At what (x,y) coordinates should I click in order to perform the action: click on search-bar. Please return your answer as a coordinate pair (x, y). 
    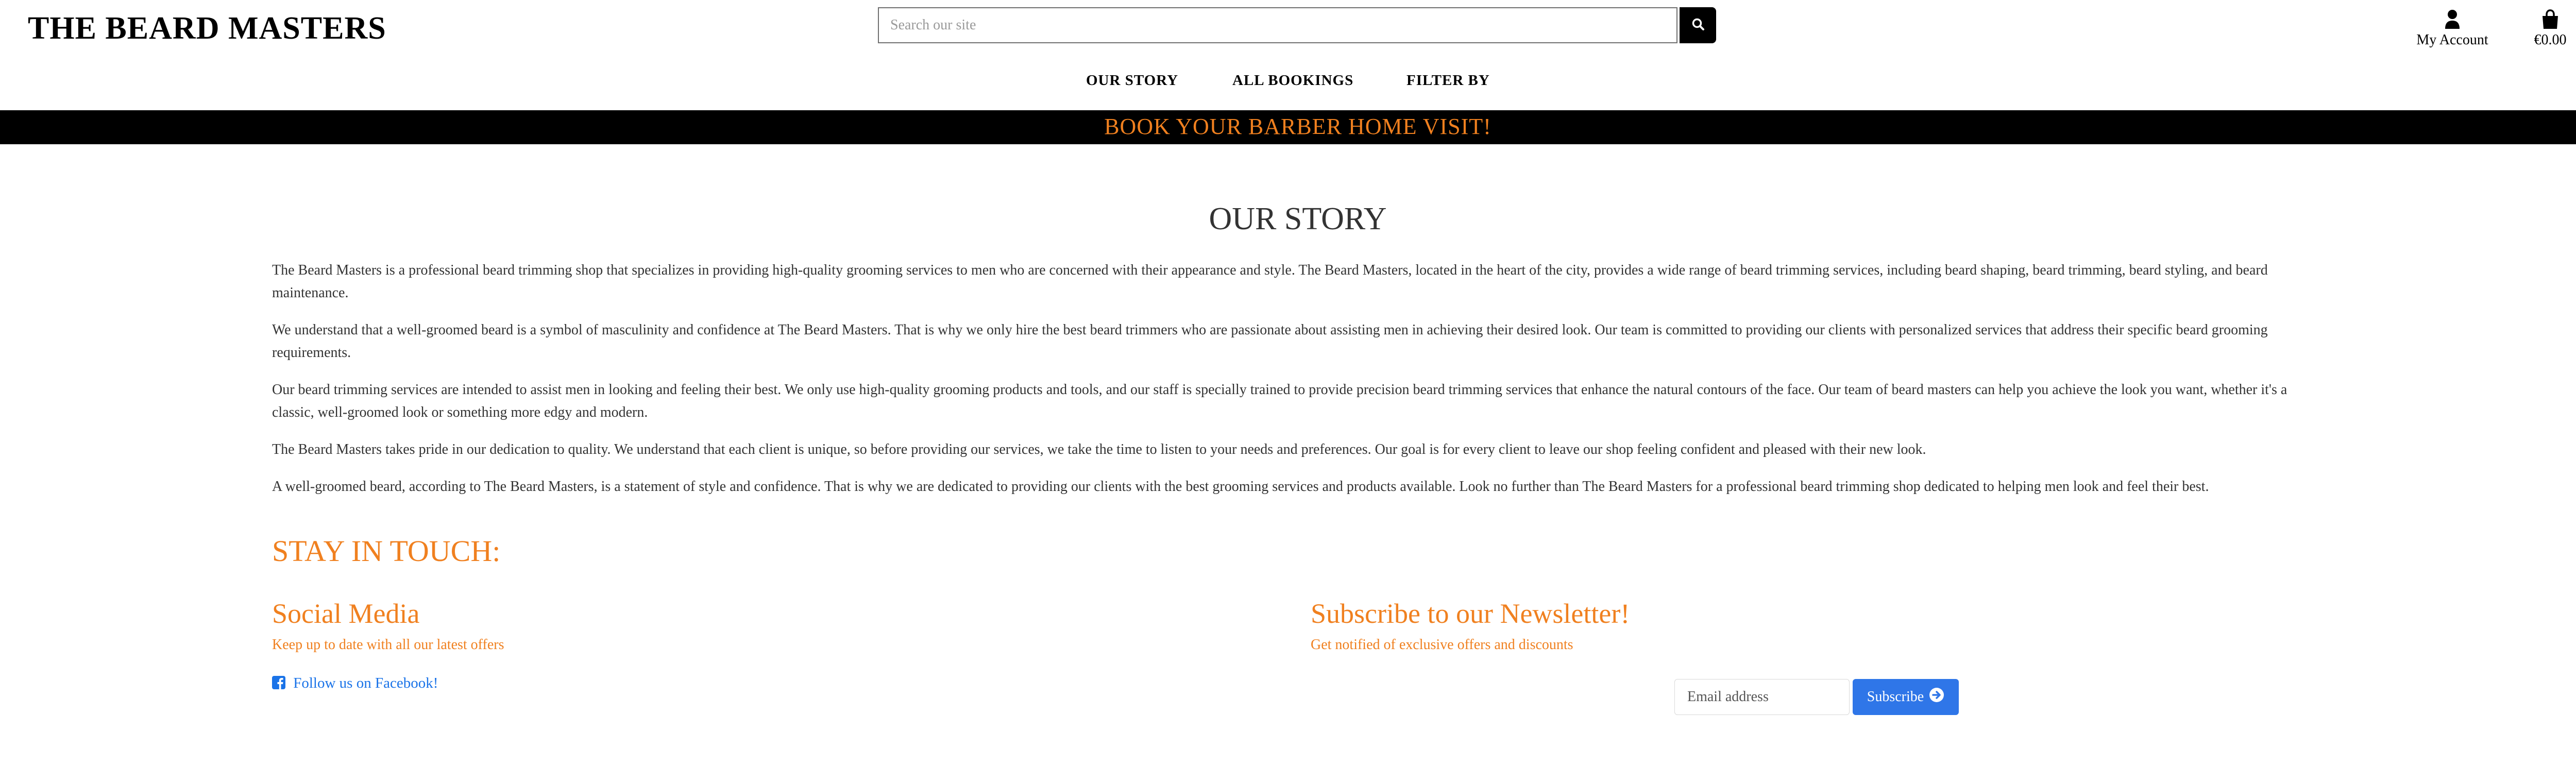
    Looking at the image, I should click on (1297, 25).